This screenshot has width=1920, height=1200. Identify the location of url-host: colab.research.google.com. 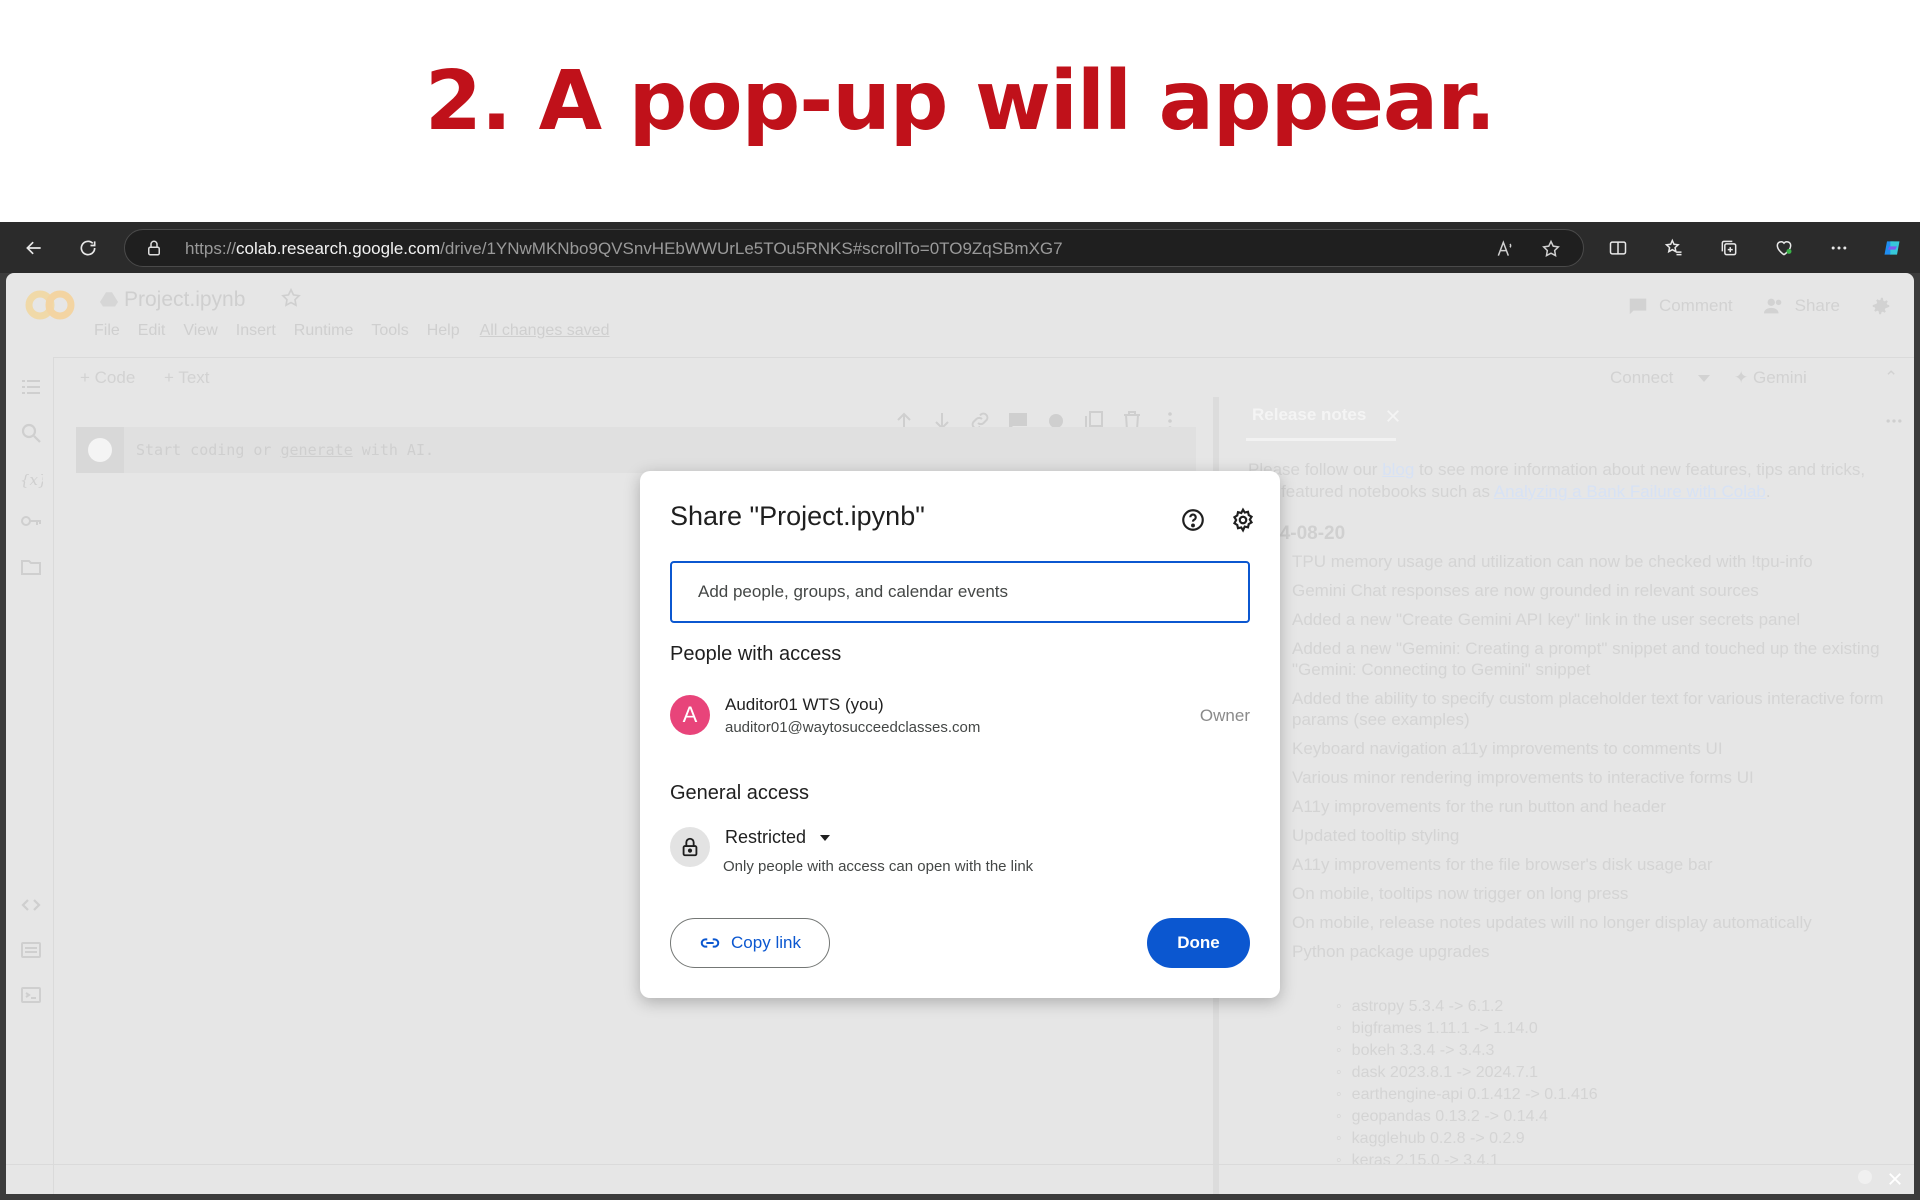
(338, 248).